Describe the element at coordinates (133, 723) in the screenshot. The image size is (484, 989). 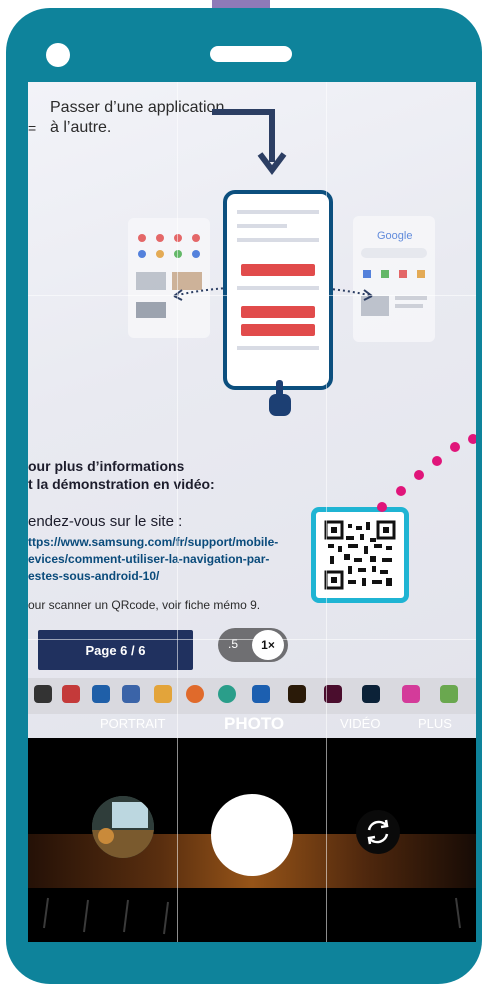
I see `mode-portrait: PORTRAIT` at that location.